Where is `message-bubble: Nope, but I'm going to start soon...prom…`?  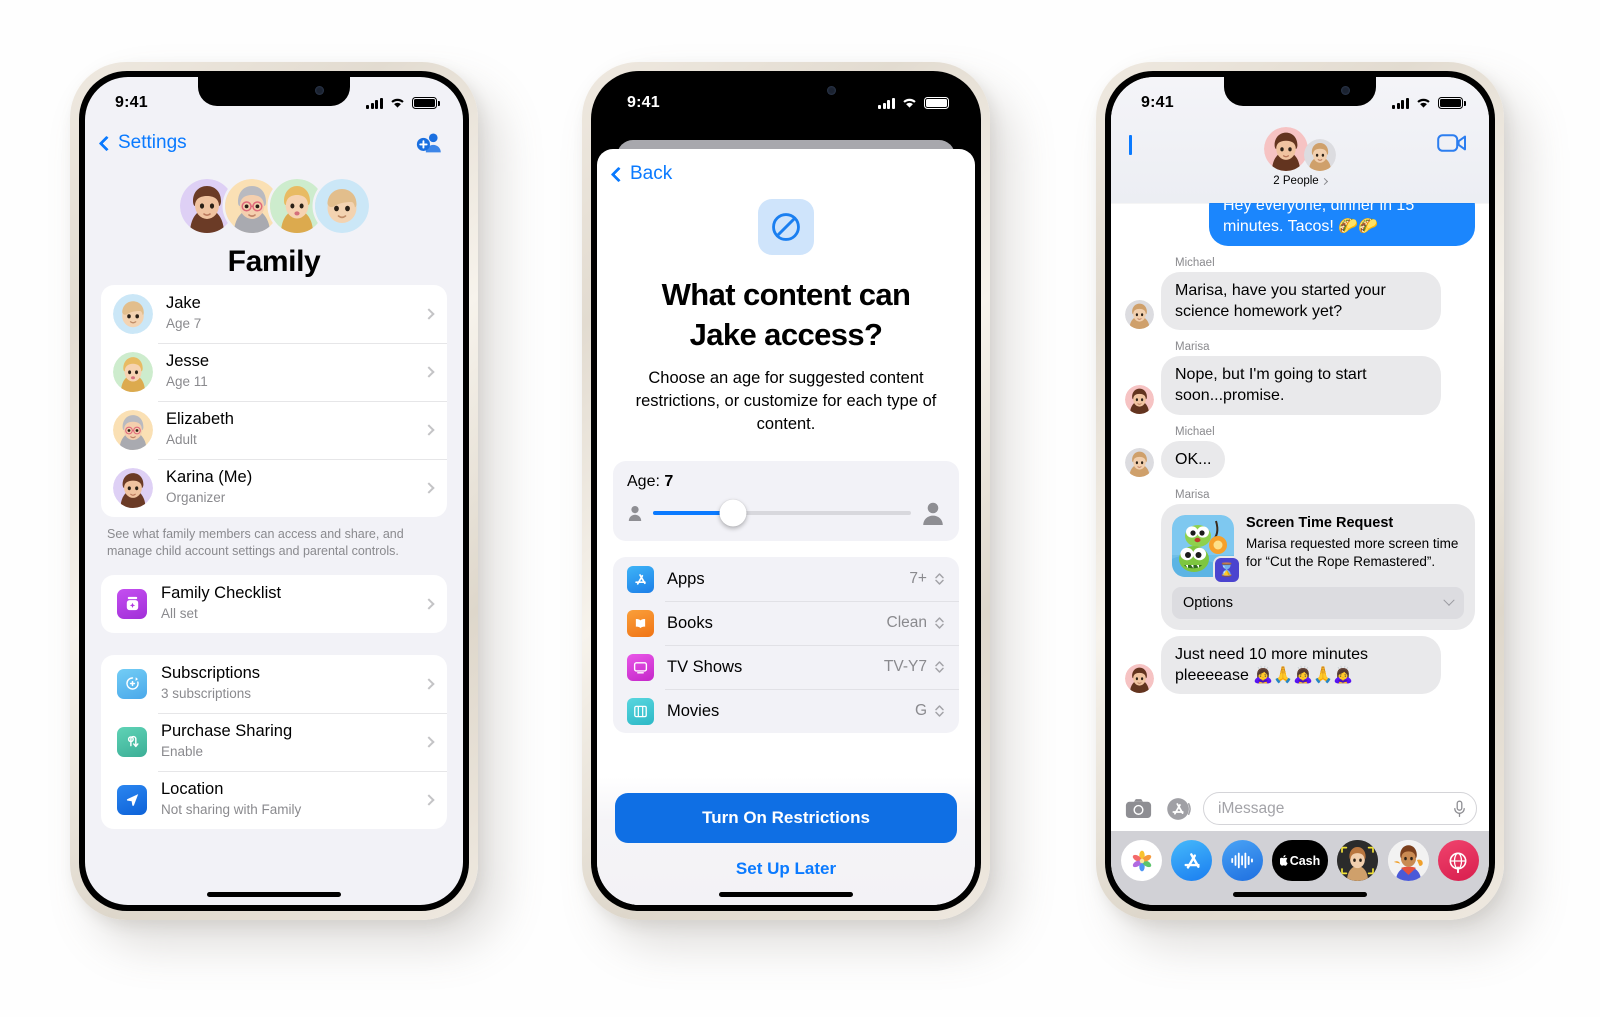 message-bubble: Nope, but I'm going to start soon...prom… is located at coordinates (1301, 385).